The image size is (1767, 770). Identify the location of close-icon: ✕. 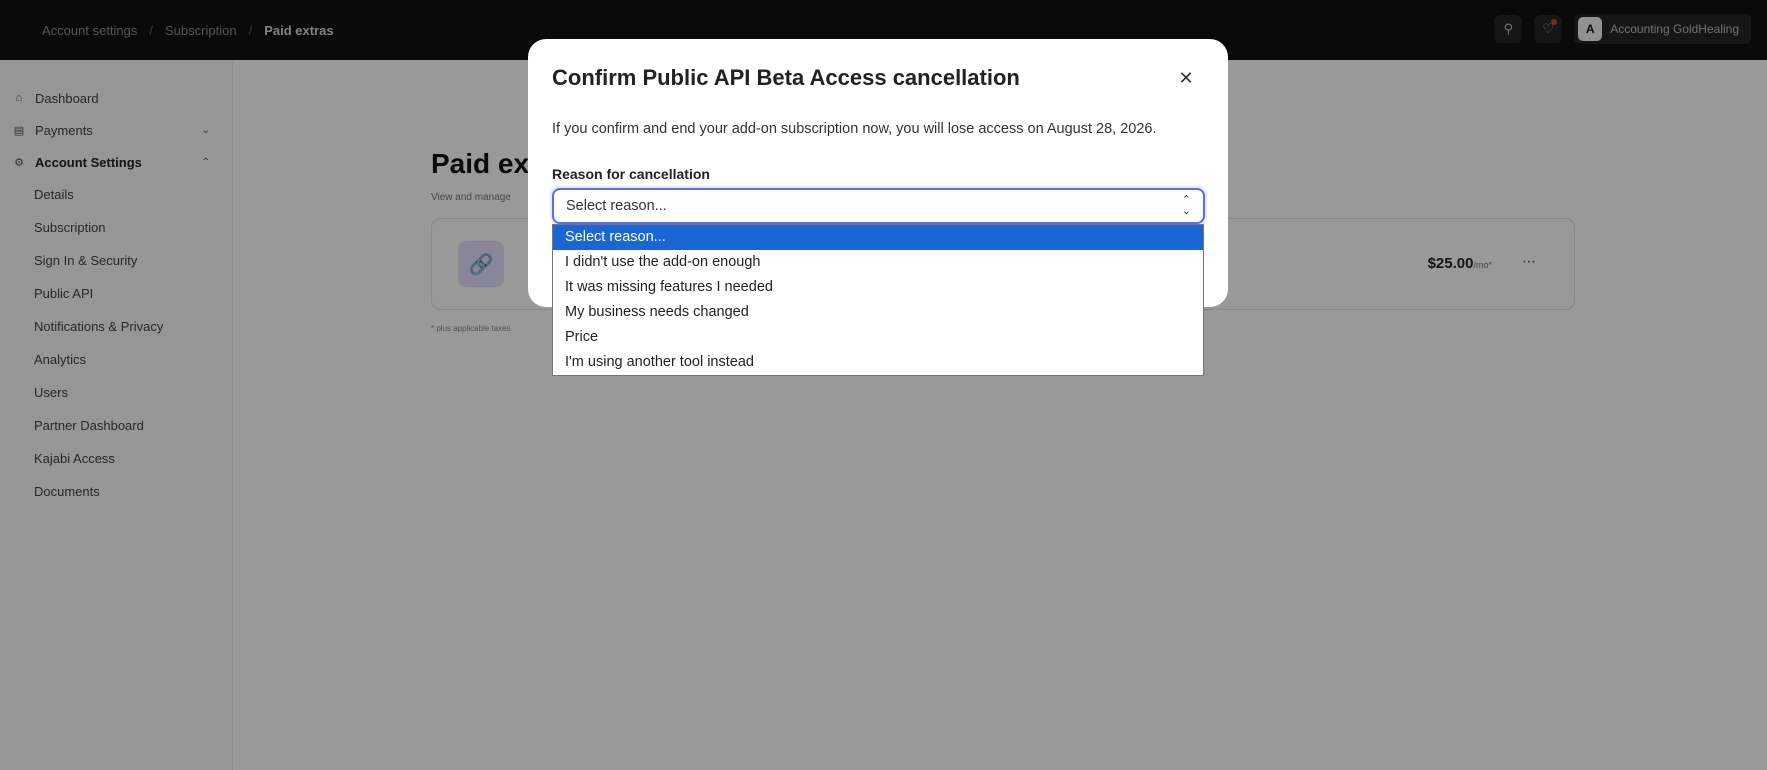
(1186, 78).